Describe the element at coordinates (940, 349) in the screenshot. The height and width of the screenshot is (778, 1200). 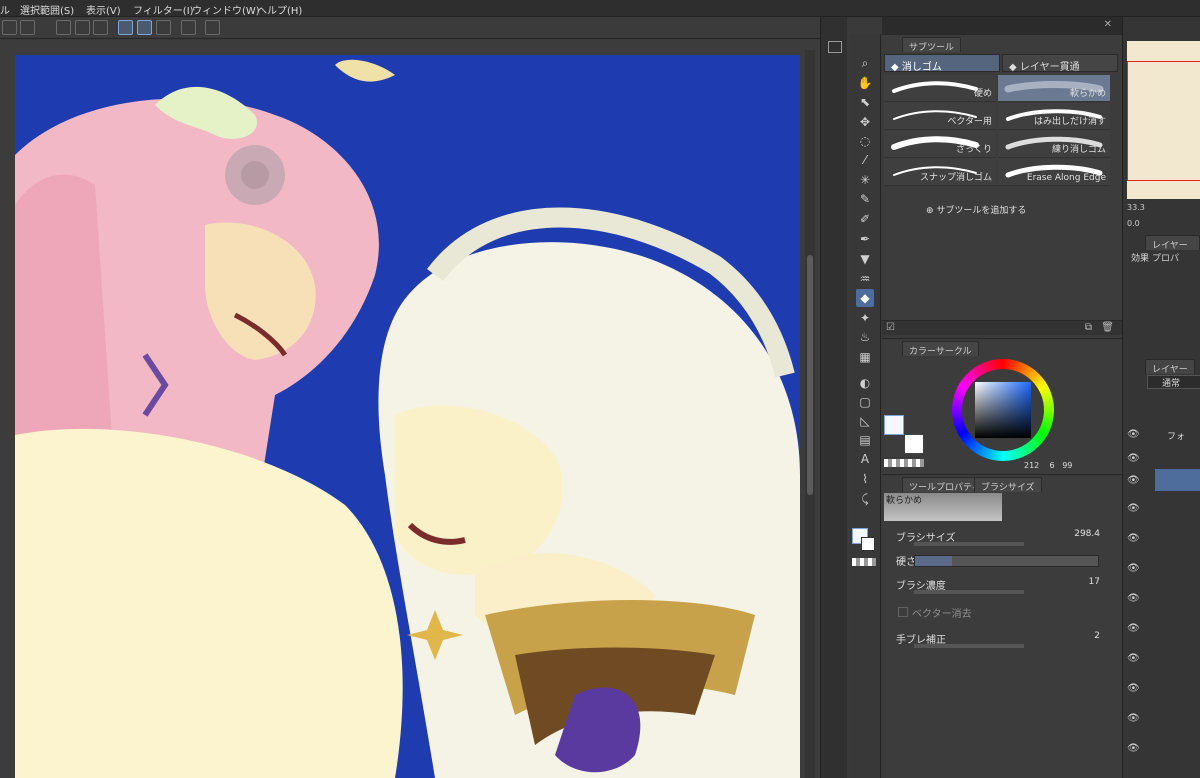
I see `tab-color-circle: カラーサークル` at that location.